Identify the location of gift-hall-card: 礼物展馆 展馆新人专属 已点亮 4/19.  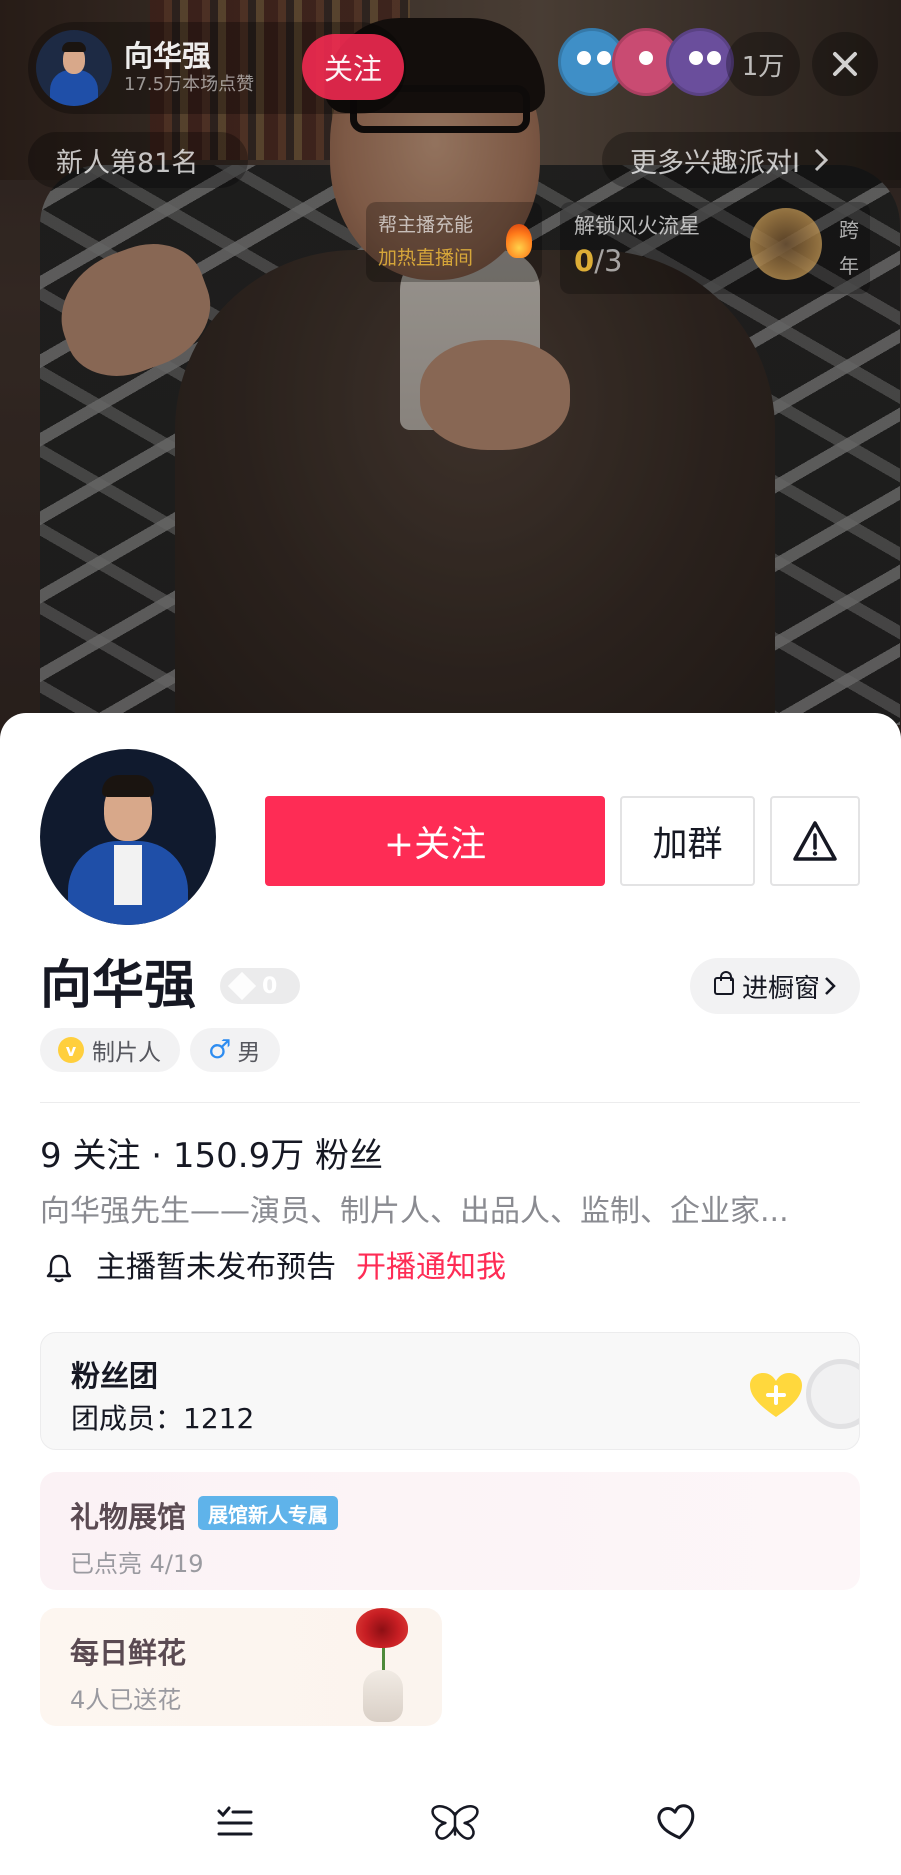
(450, 1531).